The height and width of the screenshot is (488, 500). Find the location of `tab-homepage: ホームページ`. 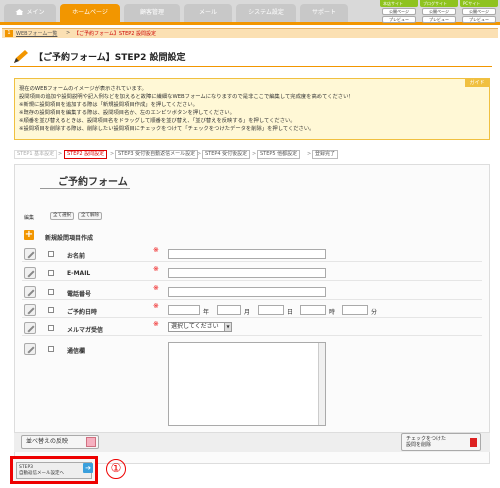

tab-homepage: ホームページ is located at coordinates (90, 13).